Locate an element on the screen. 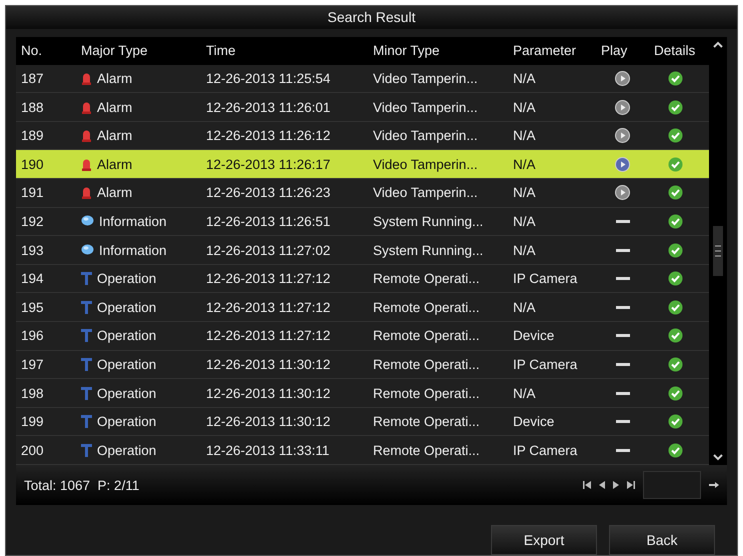  result-summary: Total: 1067 P: 2/11 is located at coordinates (82, 485).